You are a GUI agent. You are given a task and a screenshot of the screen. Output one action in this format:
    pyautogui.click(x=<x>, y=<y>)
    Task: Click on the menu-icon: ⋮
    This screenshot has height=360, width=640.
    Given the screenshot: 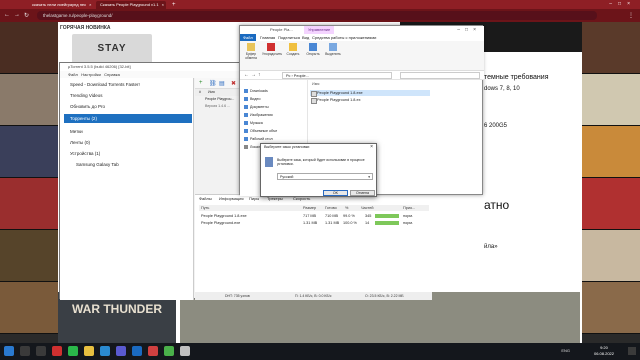 What is the action you would take?
    pyautogui.click(x=631, y=15)
    